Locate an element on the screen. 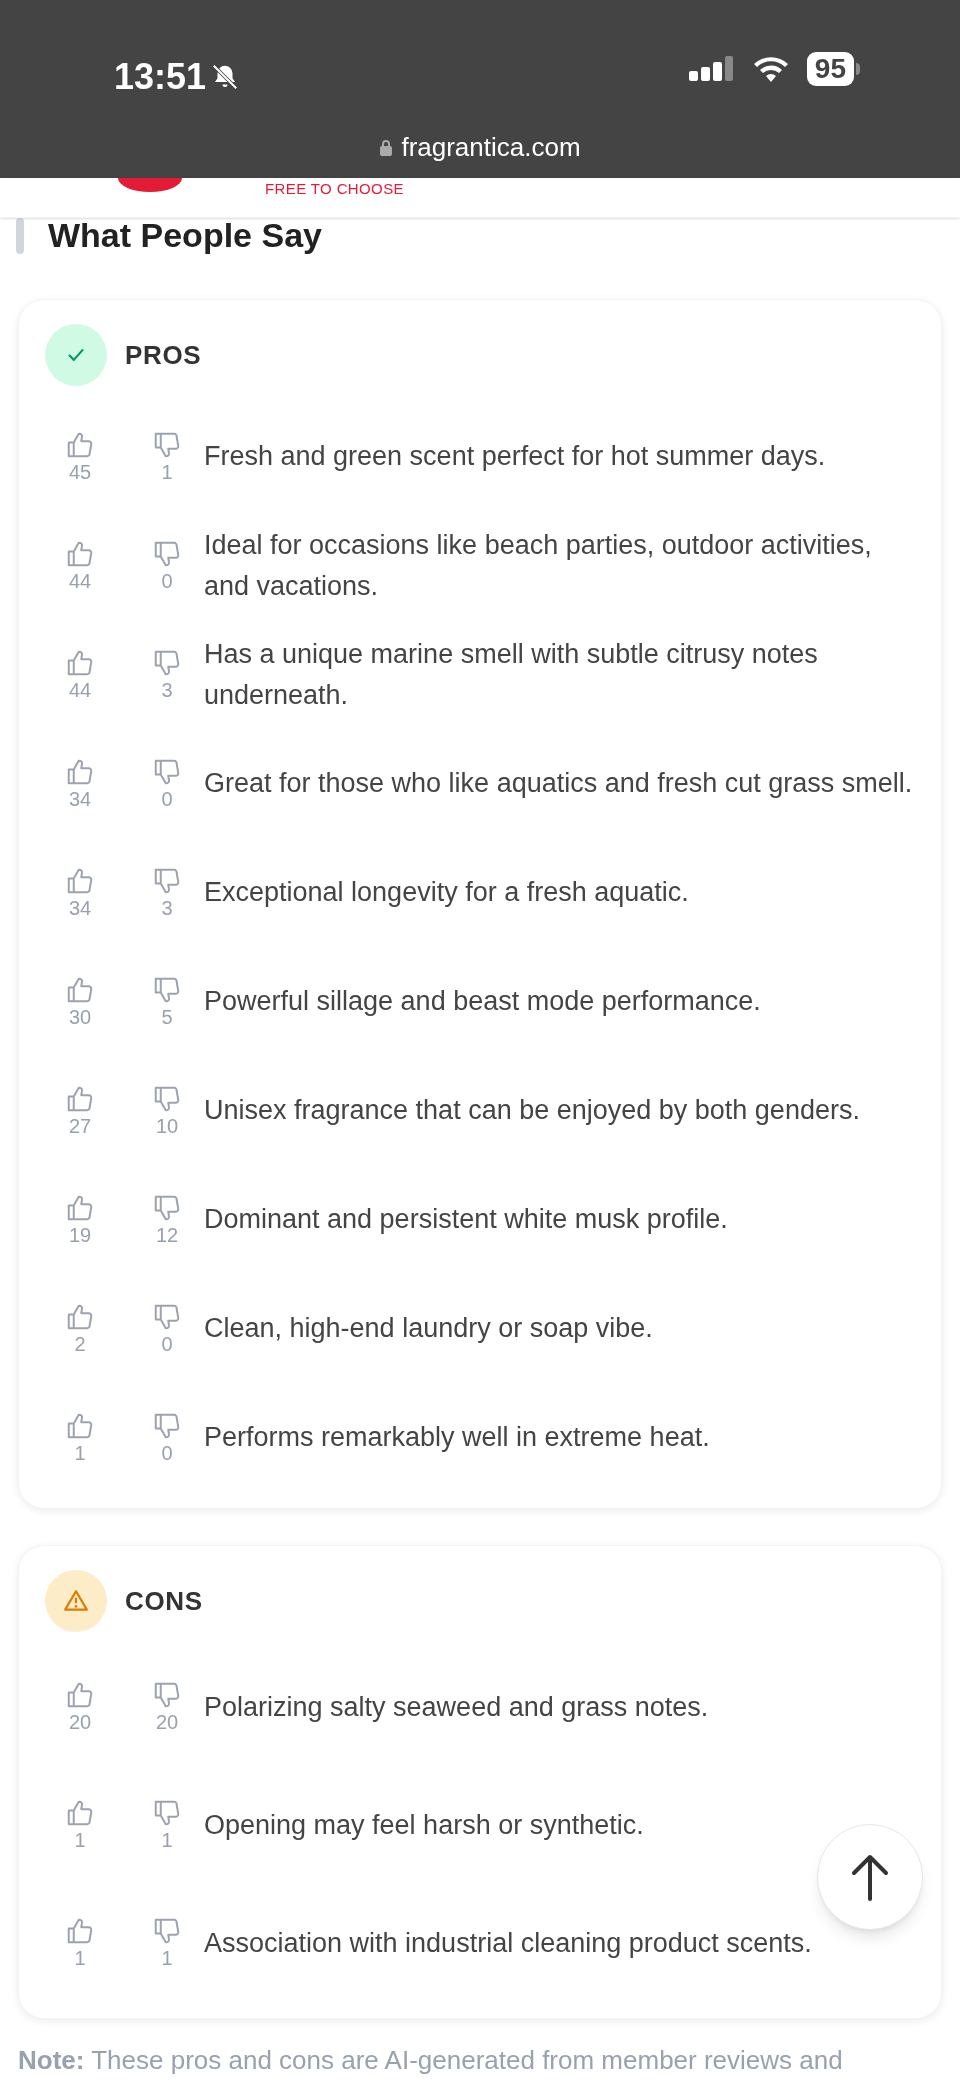  downvote-button: 12 is located at coordinates (167, 1219).